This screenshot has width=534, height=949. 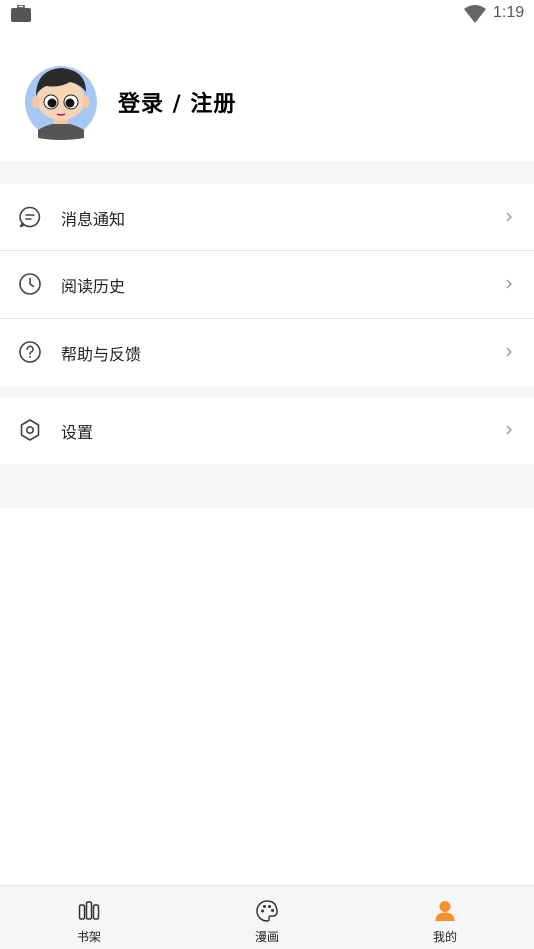 What do you see at coordinates (475, 14) in the screenshot?
I see `wifi-icon` at bounding box center [475, 14].